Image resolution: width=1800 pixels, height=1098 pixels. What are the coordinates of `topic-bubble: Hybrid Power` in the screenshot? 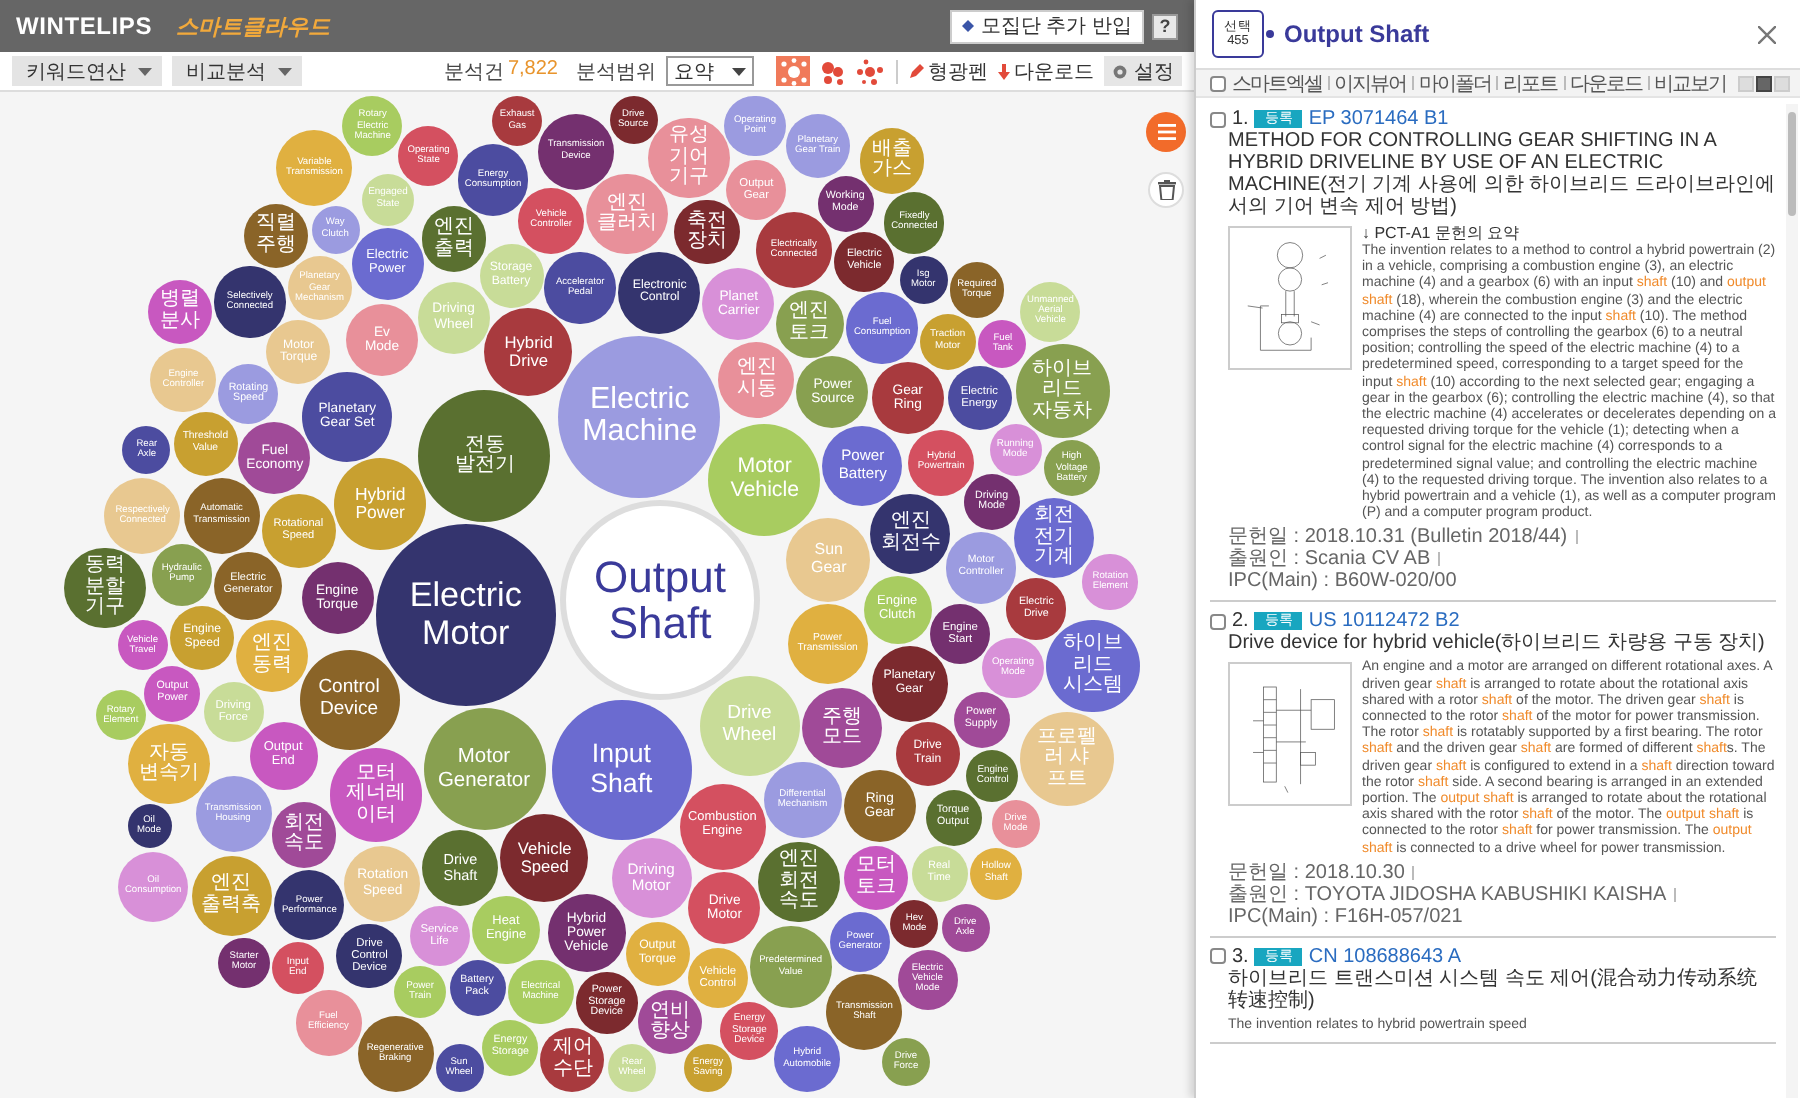 It's located at (380, 504).